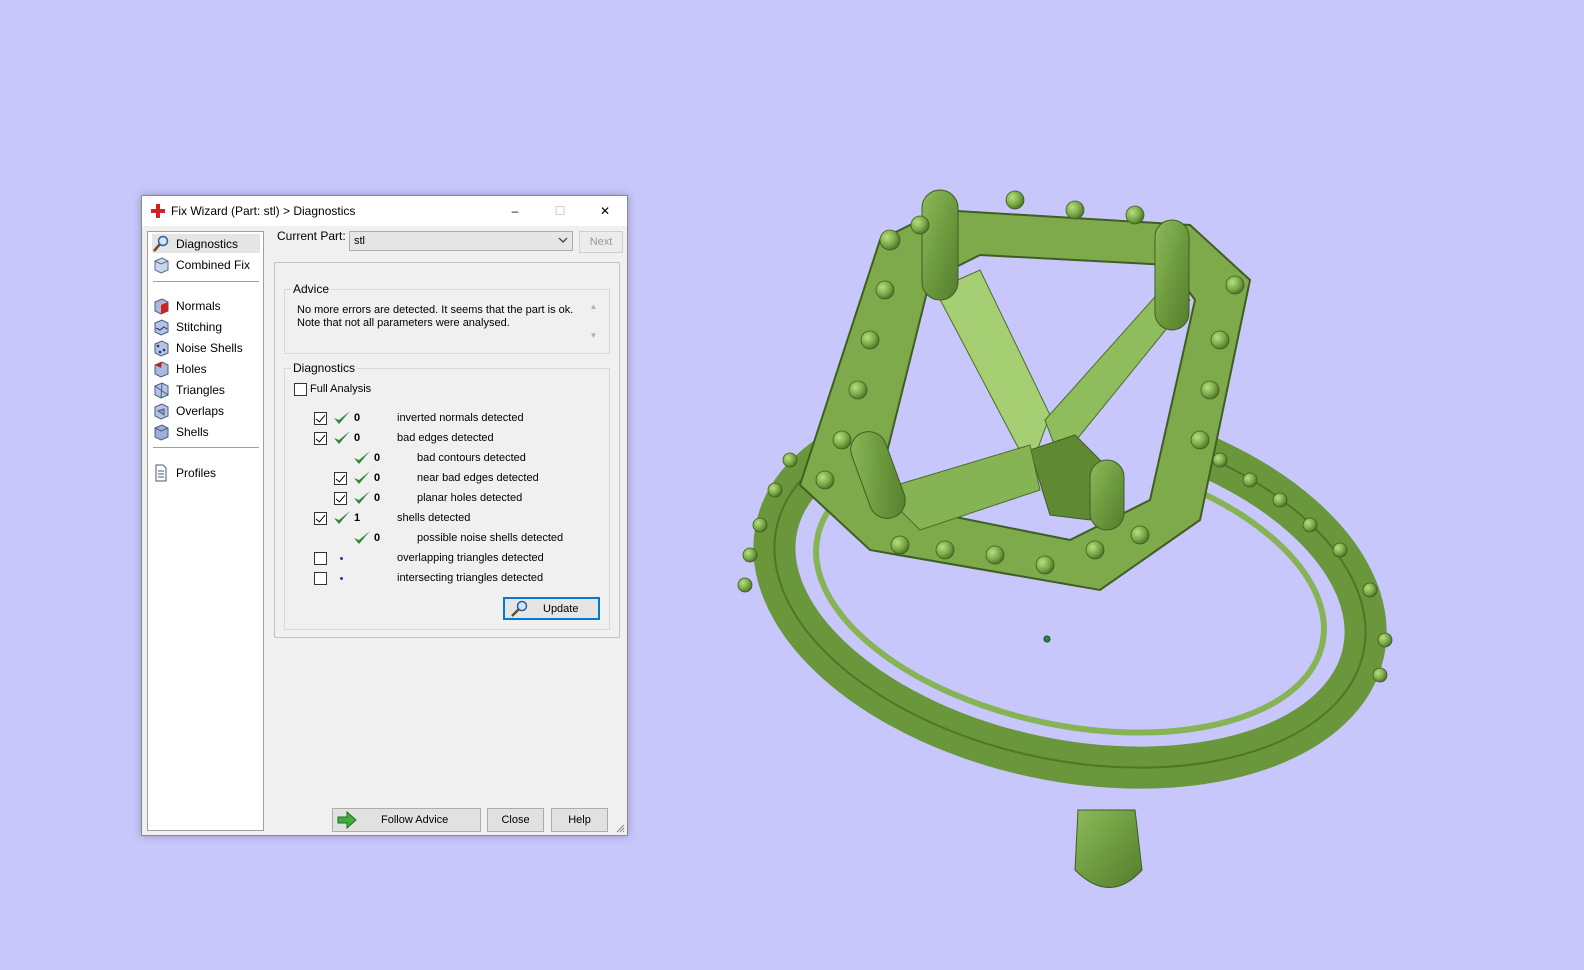  What do you see at coordinates (199, 326) in the screenshot?
I see `sidebar-item-label: Stitching` at bounding box center [199, 326].